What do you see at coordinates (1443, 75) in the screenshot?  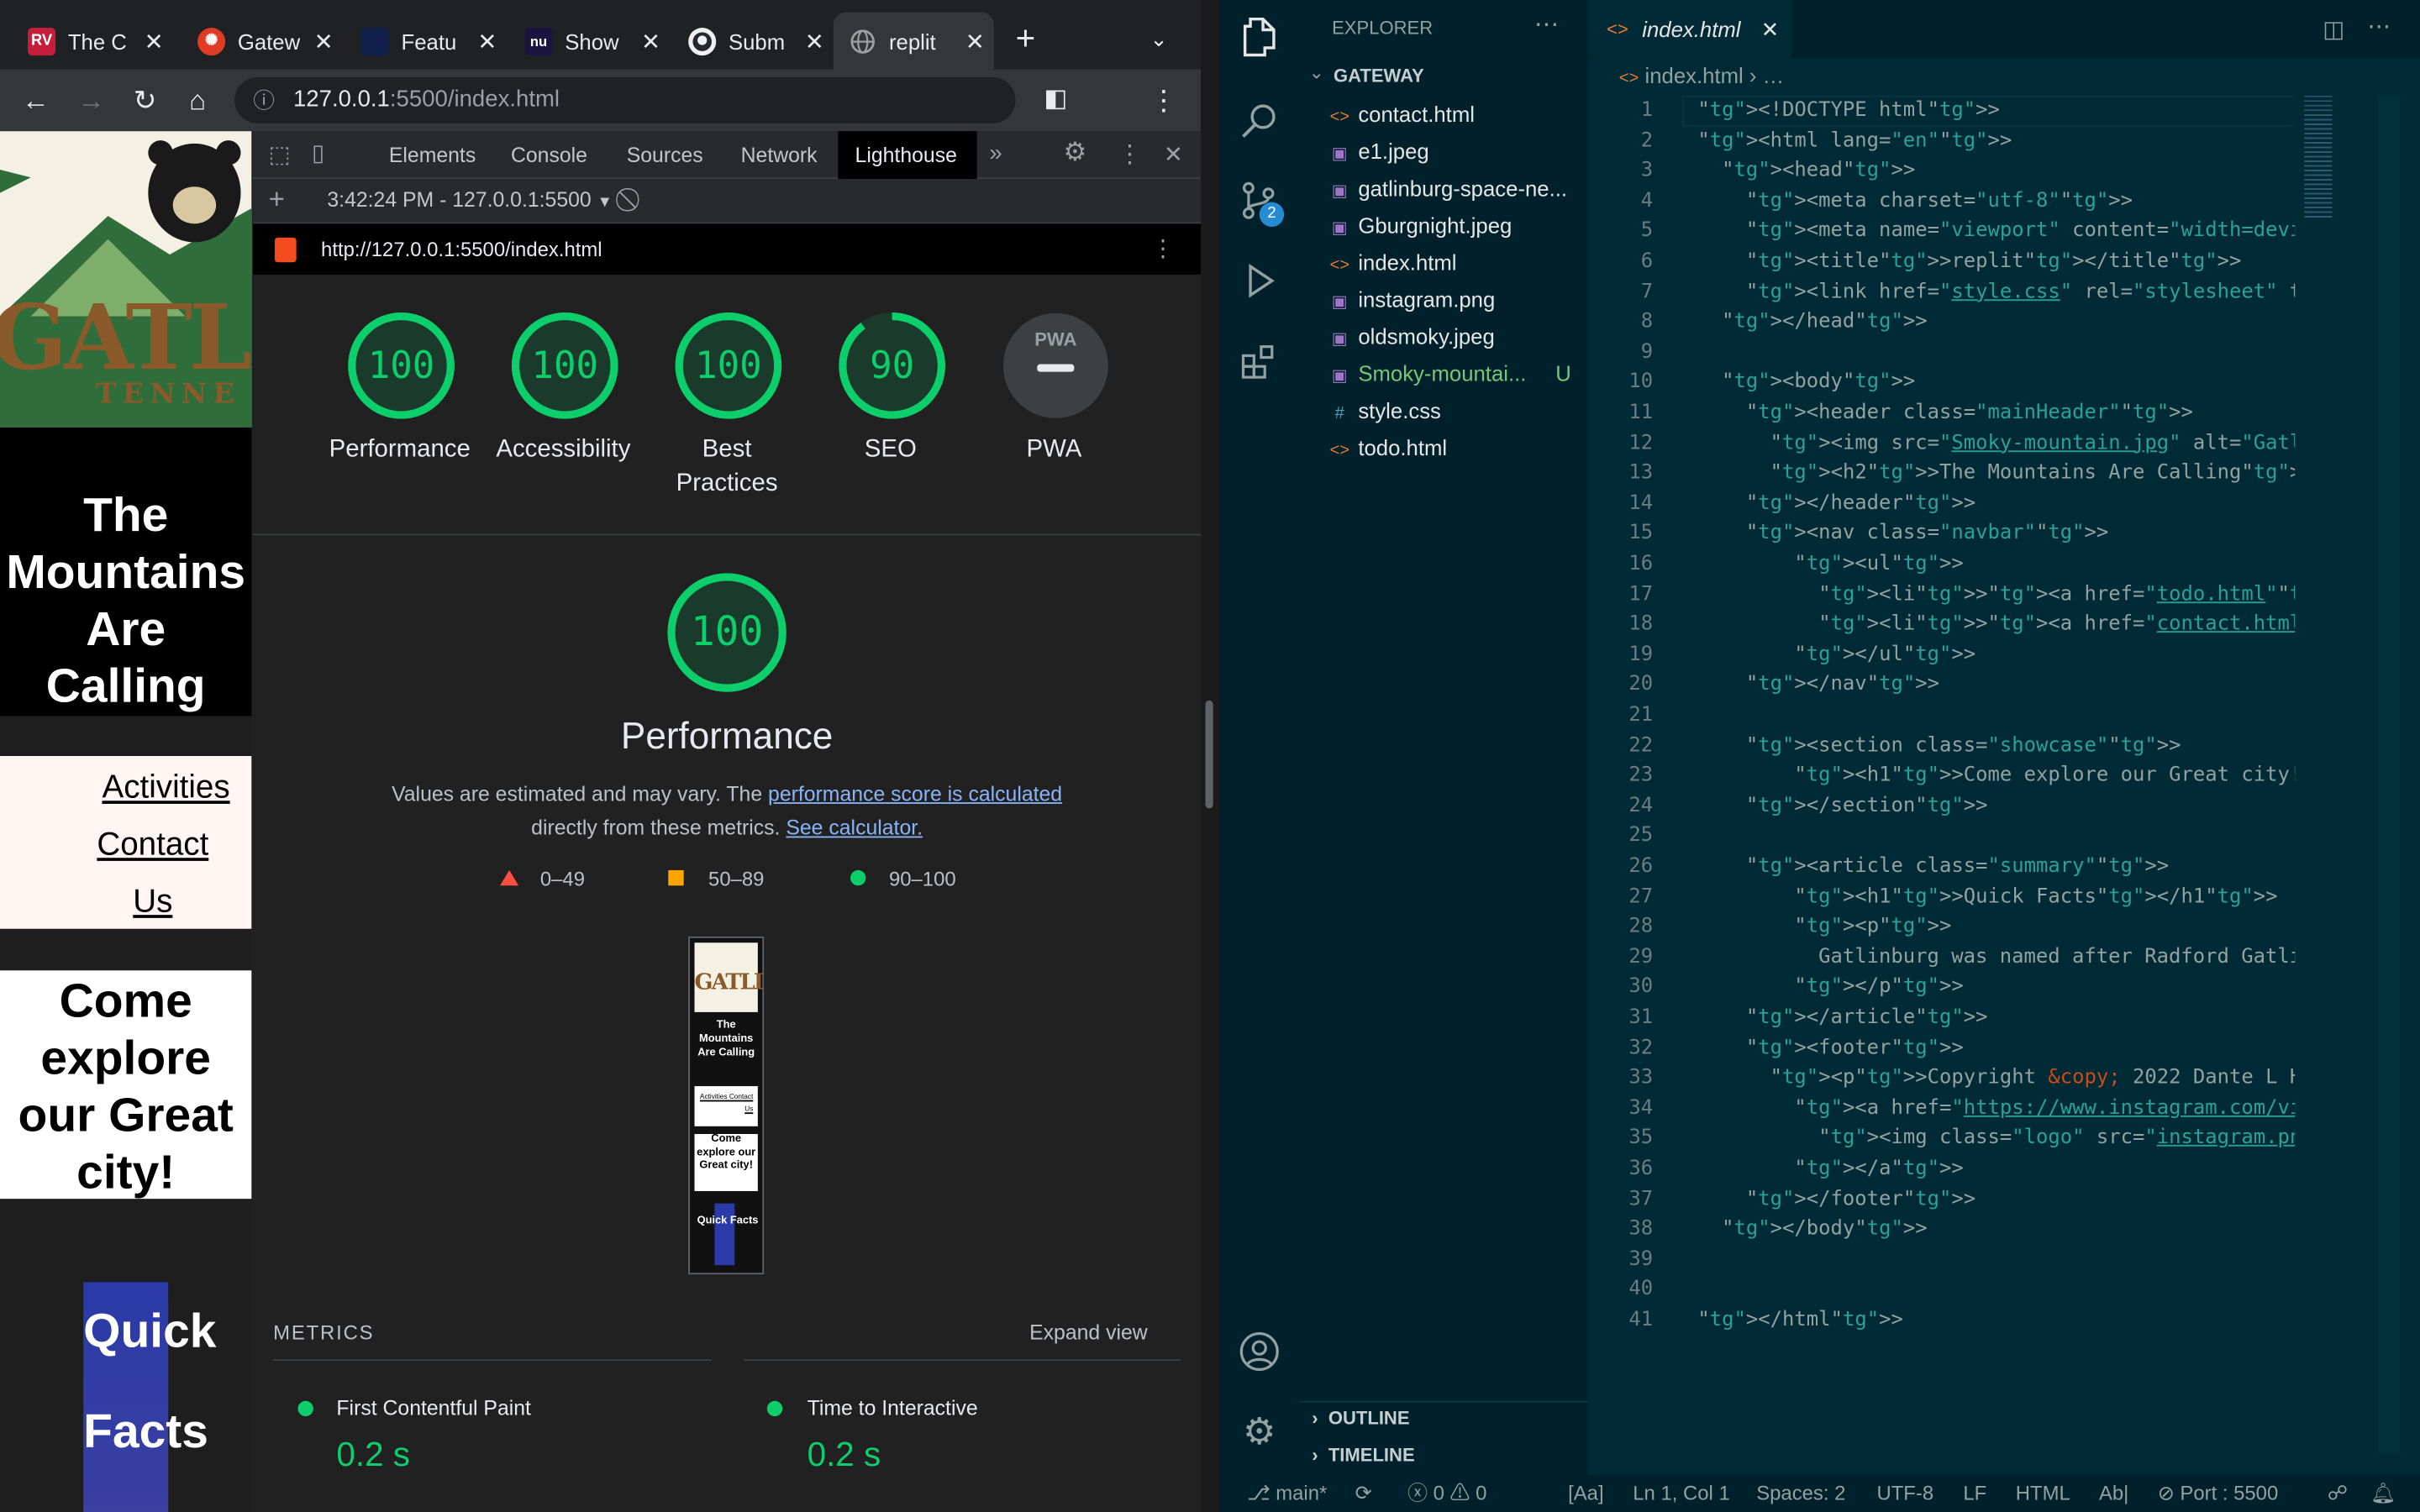 I see `folder-header-gateway: ⌄ GATEWAY` at bounding box center [1443, 75].